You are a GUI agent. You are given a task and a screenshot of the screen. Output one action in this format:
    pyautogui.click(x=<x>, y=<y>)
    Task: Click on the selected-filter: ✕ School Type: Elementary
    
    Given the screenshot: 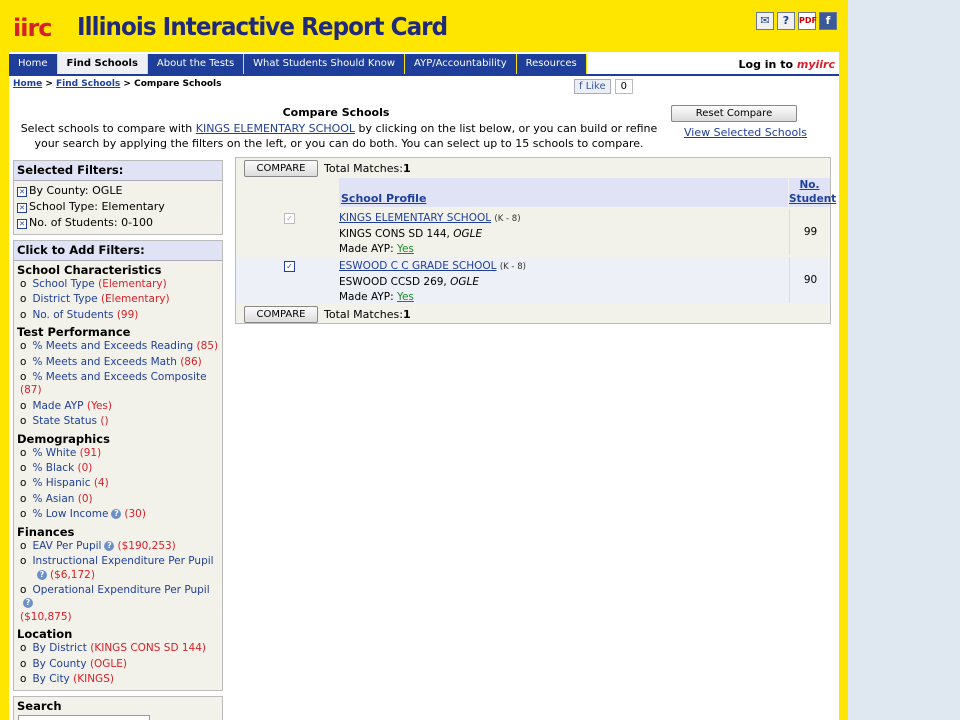 What is the action you would take?
    pyautogui.click(x=118, y=207)
    